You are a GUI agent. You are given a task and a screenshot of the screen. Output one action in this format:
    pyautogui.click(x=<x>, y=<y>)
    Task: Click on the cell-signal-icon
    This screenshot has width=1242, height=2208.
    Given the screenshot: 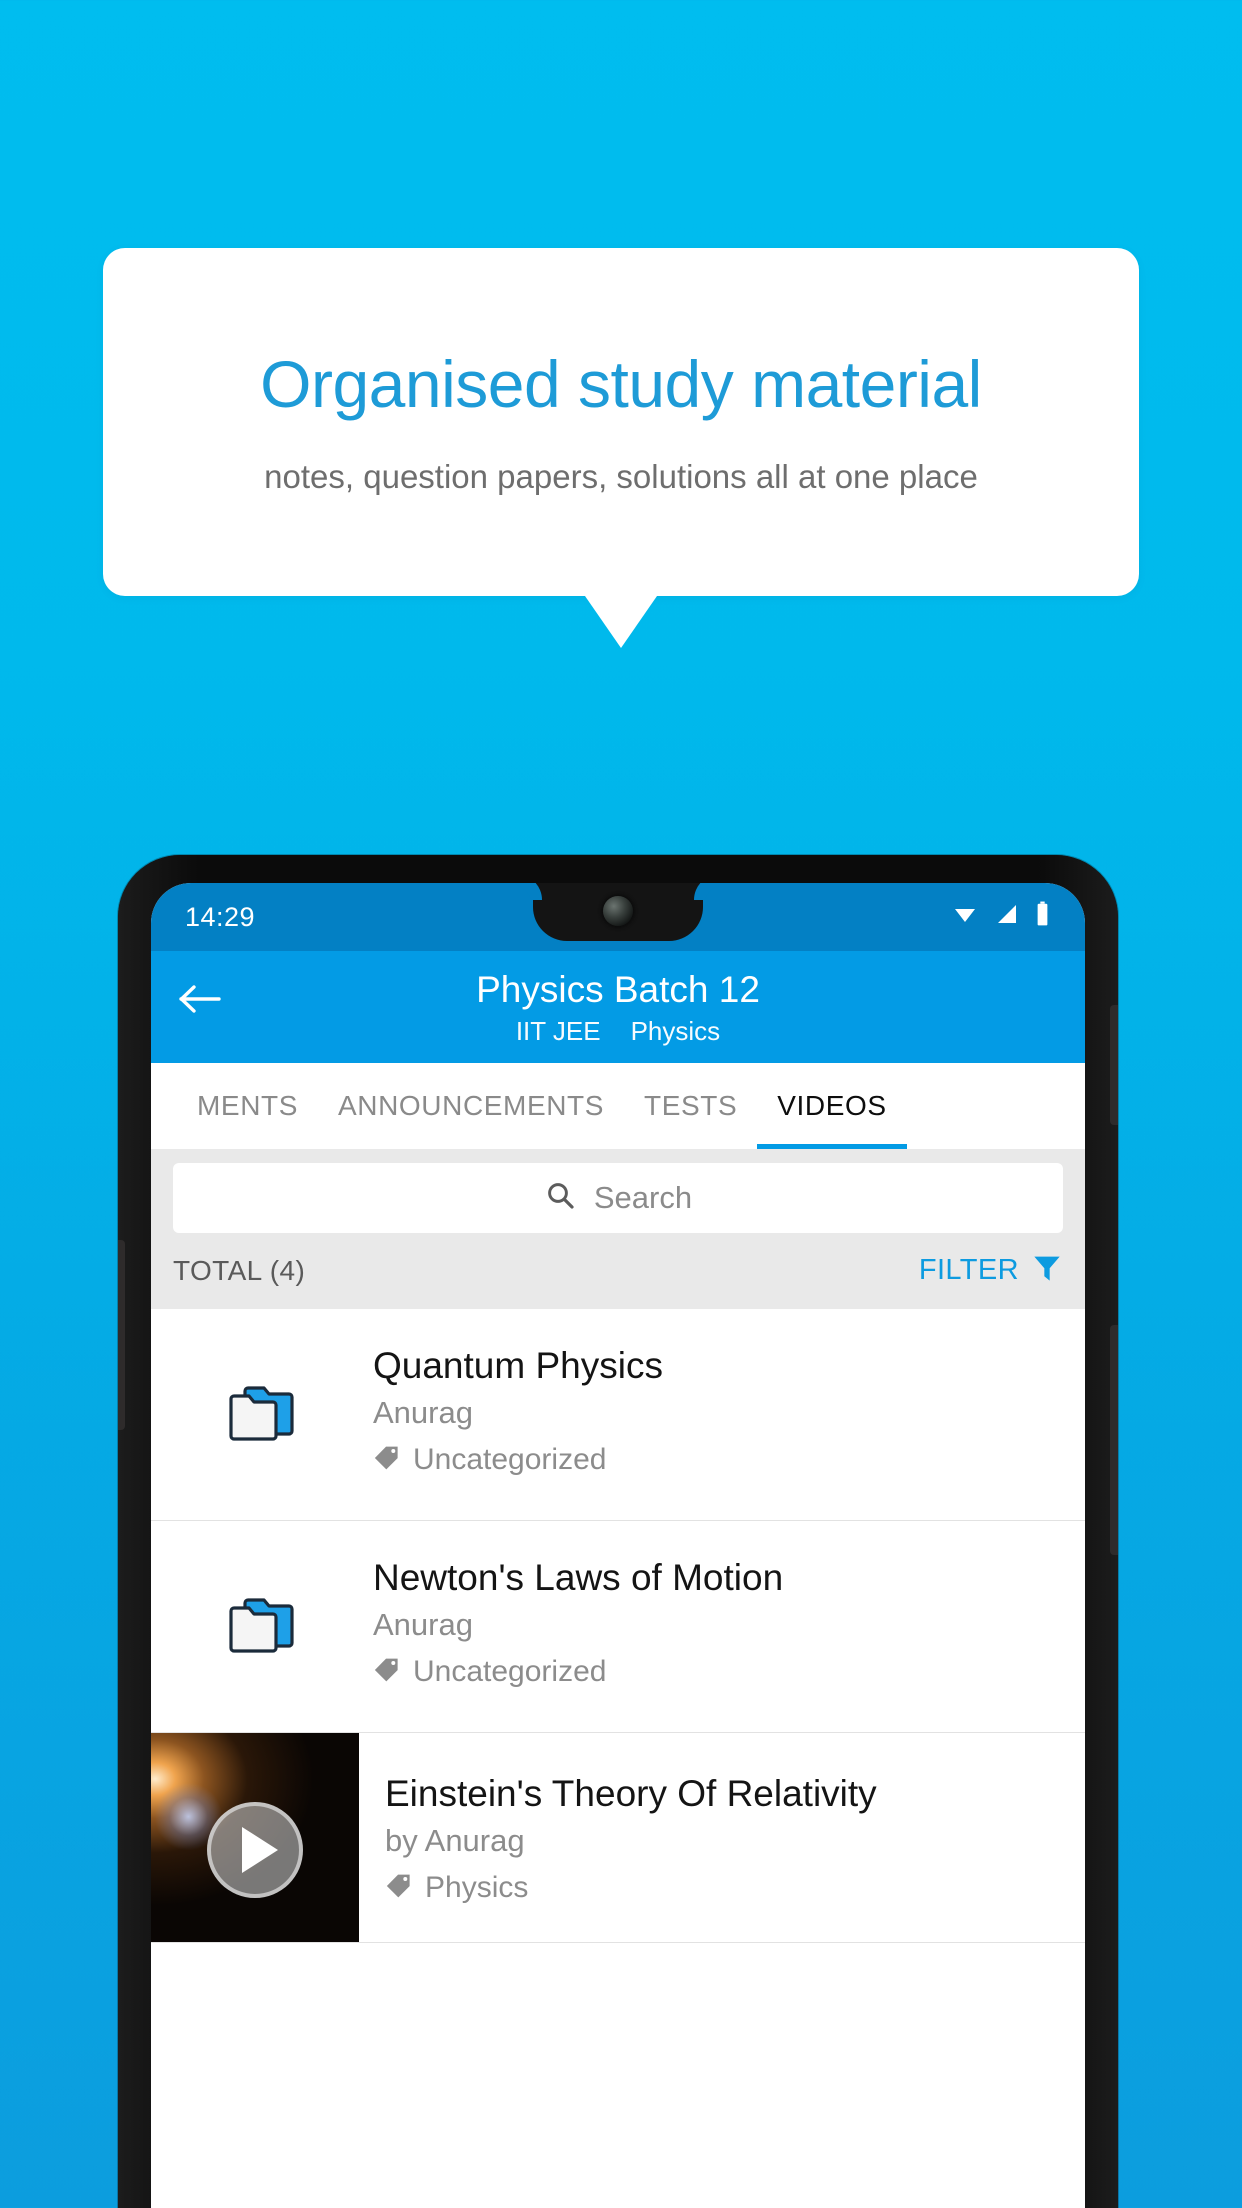 What is the action you would take?
    pyautogui.click(x=1007, y=917)
    